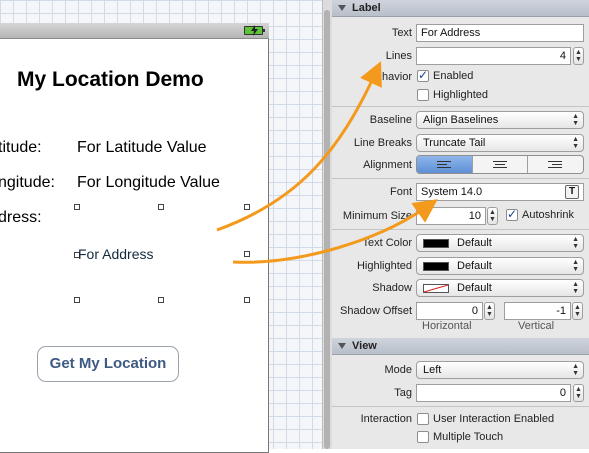 The height and width of the screenshot is (453, 589). I want to click on shadow-offset-label: Shadow Offset, so click(376, 311).